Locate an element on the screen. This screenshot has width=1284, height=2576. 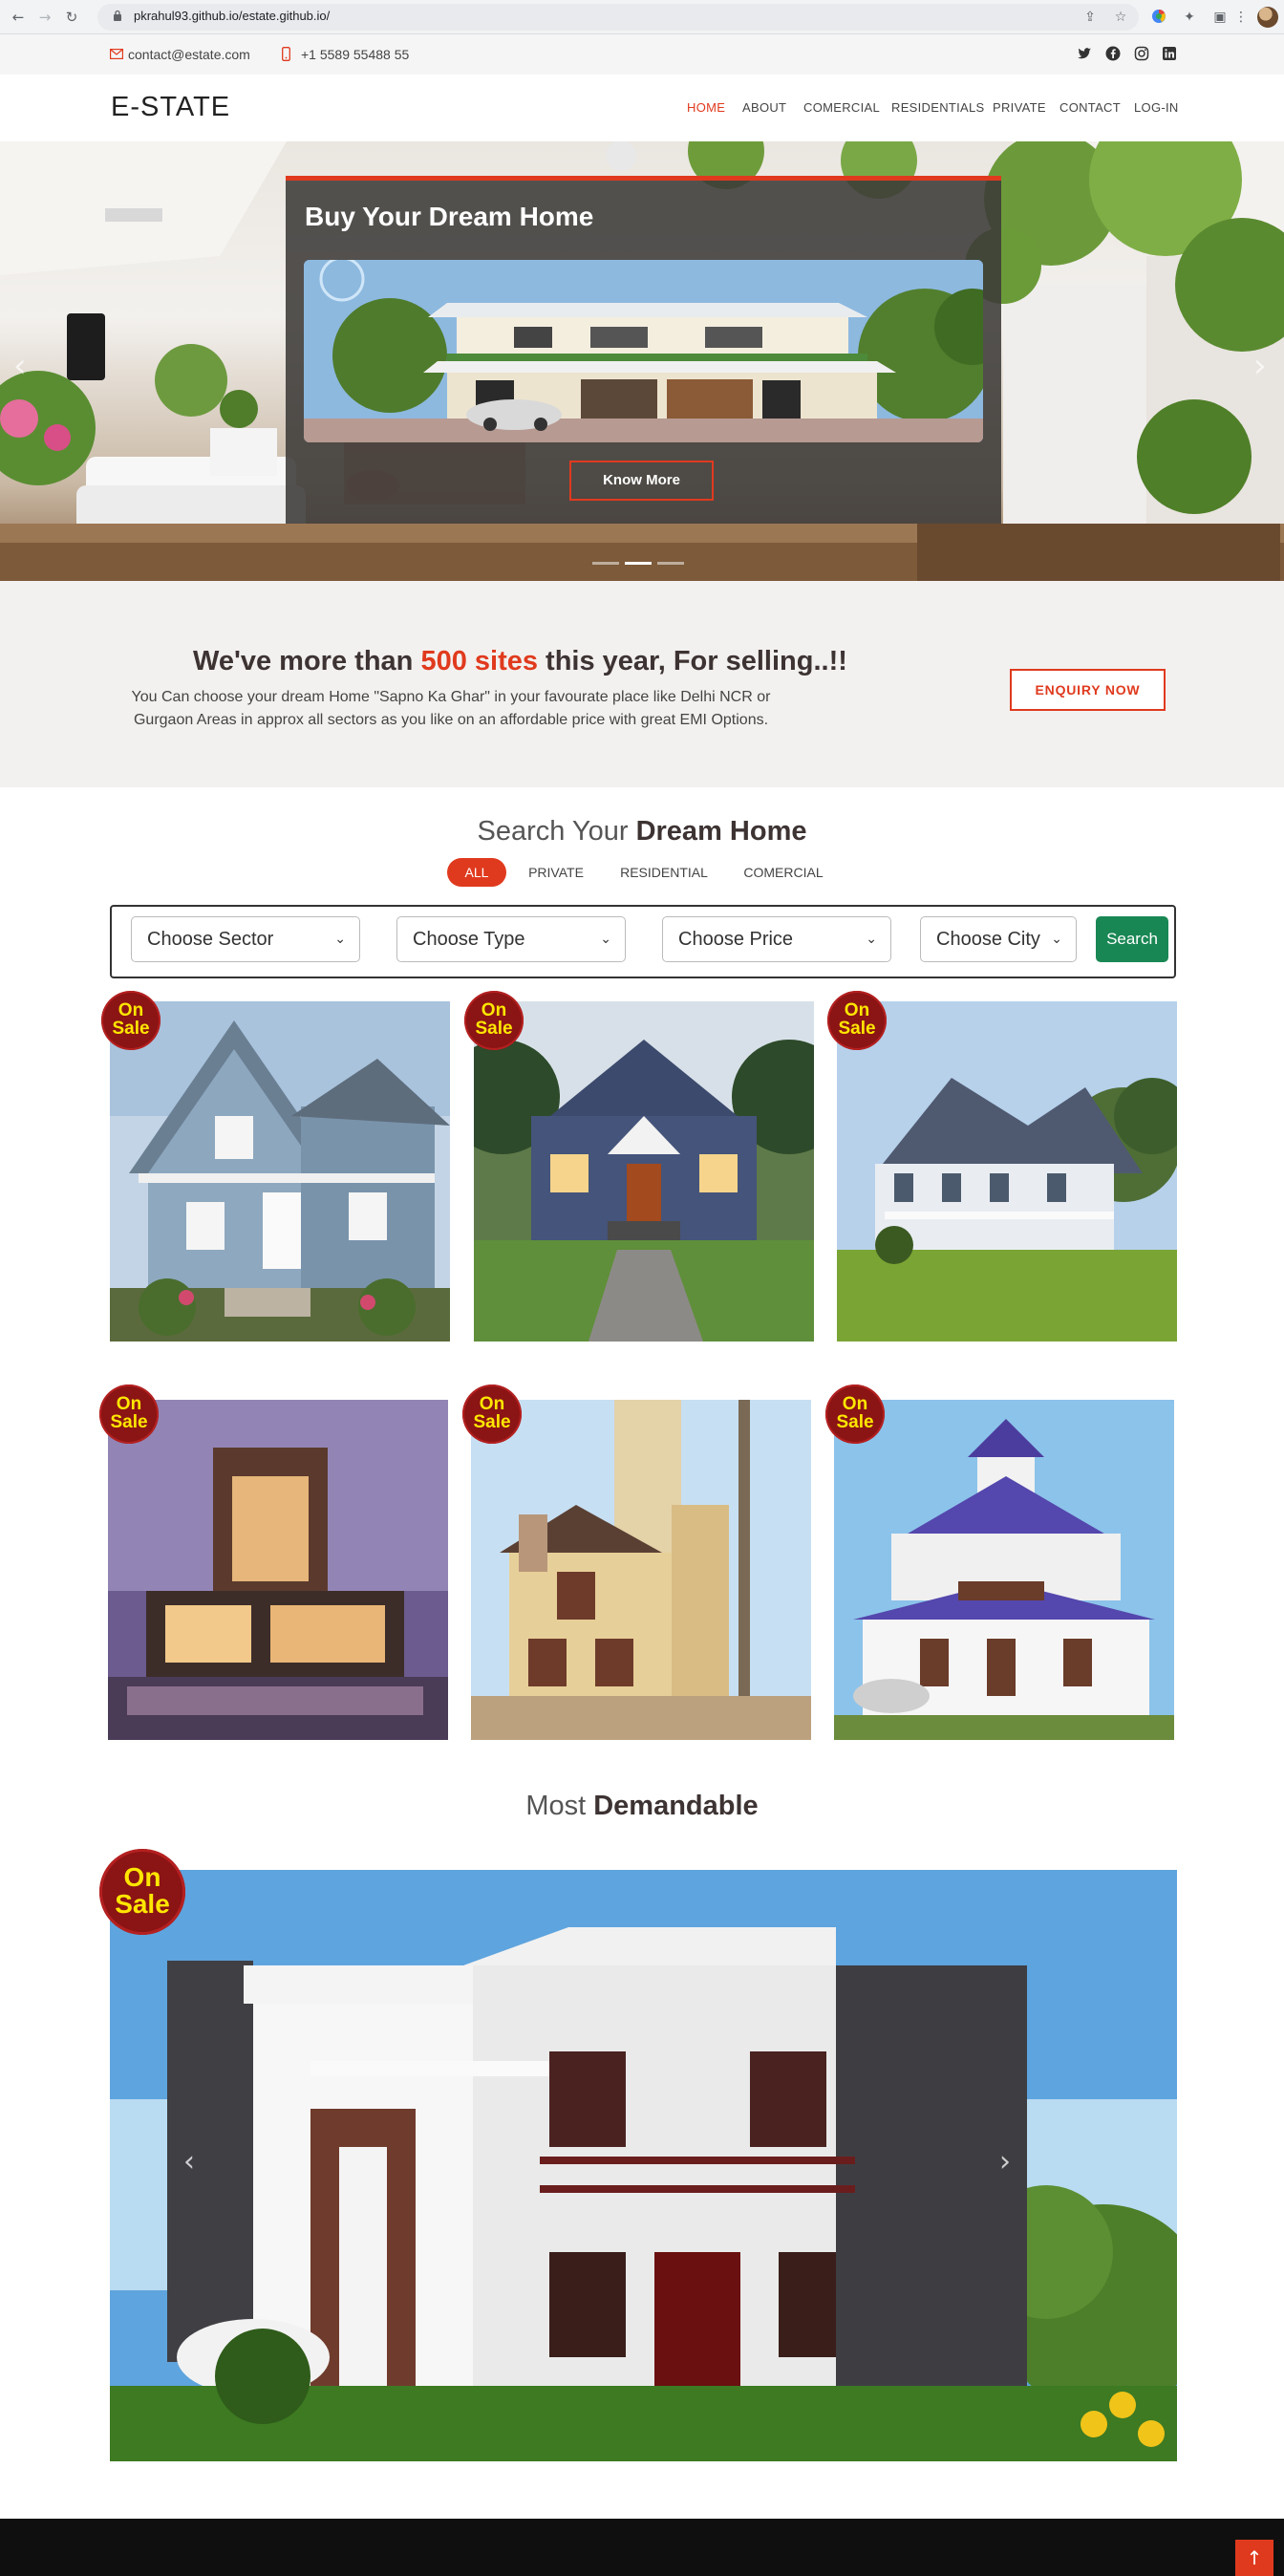
contact-phone: +1 5589 55488 55 is located at coordinates (355, 54).